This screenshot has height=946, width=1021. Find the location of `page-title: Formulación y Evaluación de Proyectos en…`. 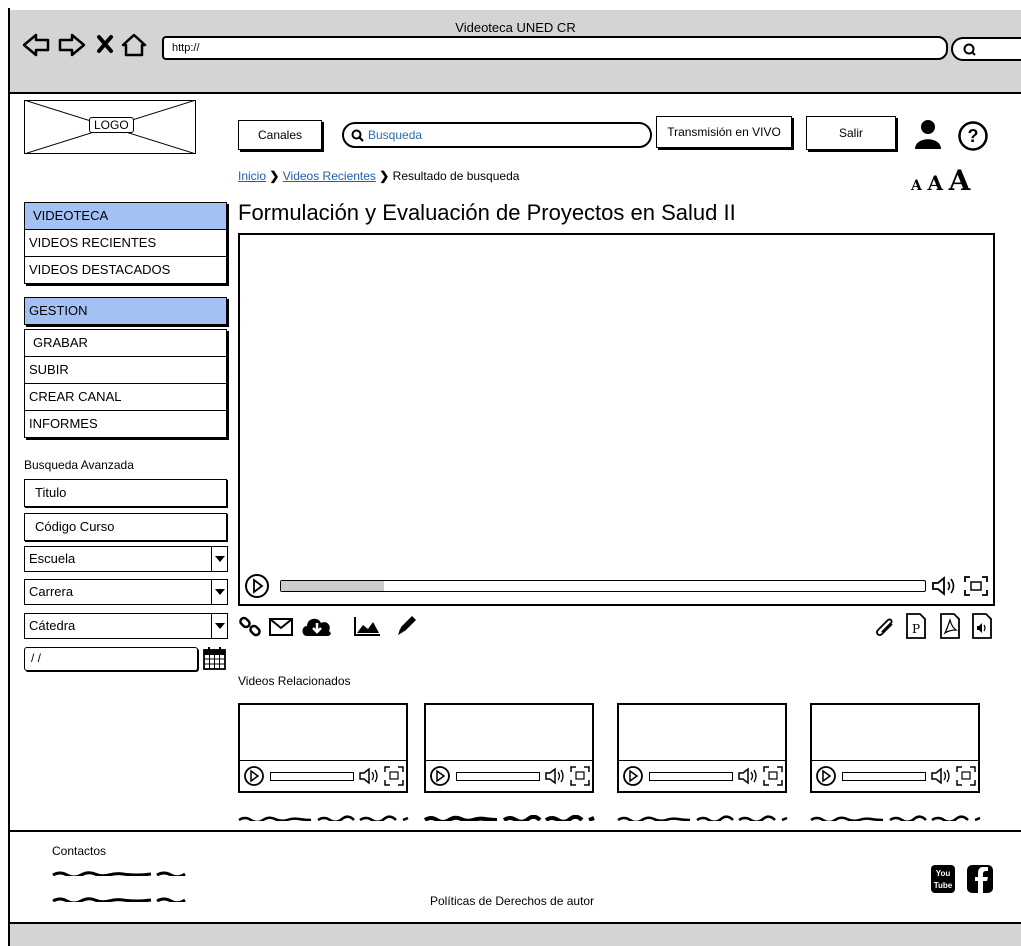

page-title: Formulación y Evaluación de Proyectos en… is located at coordinates (487, 212).